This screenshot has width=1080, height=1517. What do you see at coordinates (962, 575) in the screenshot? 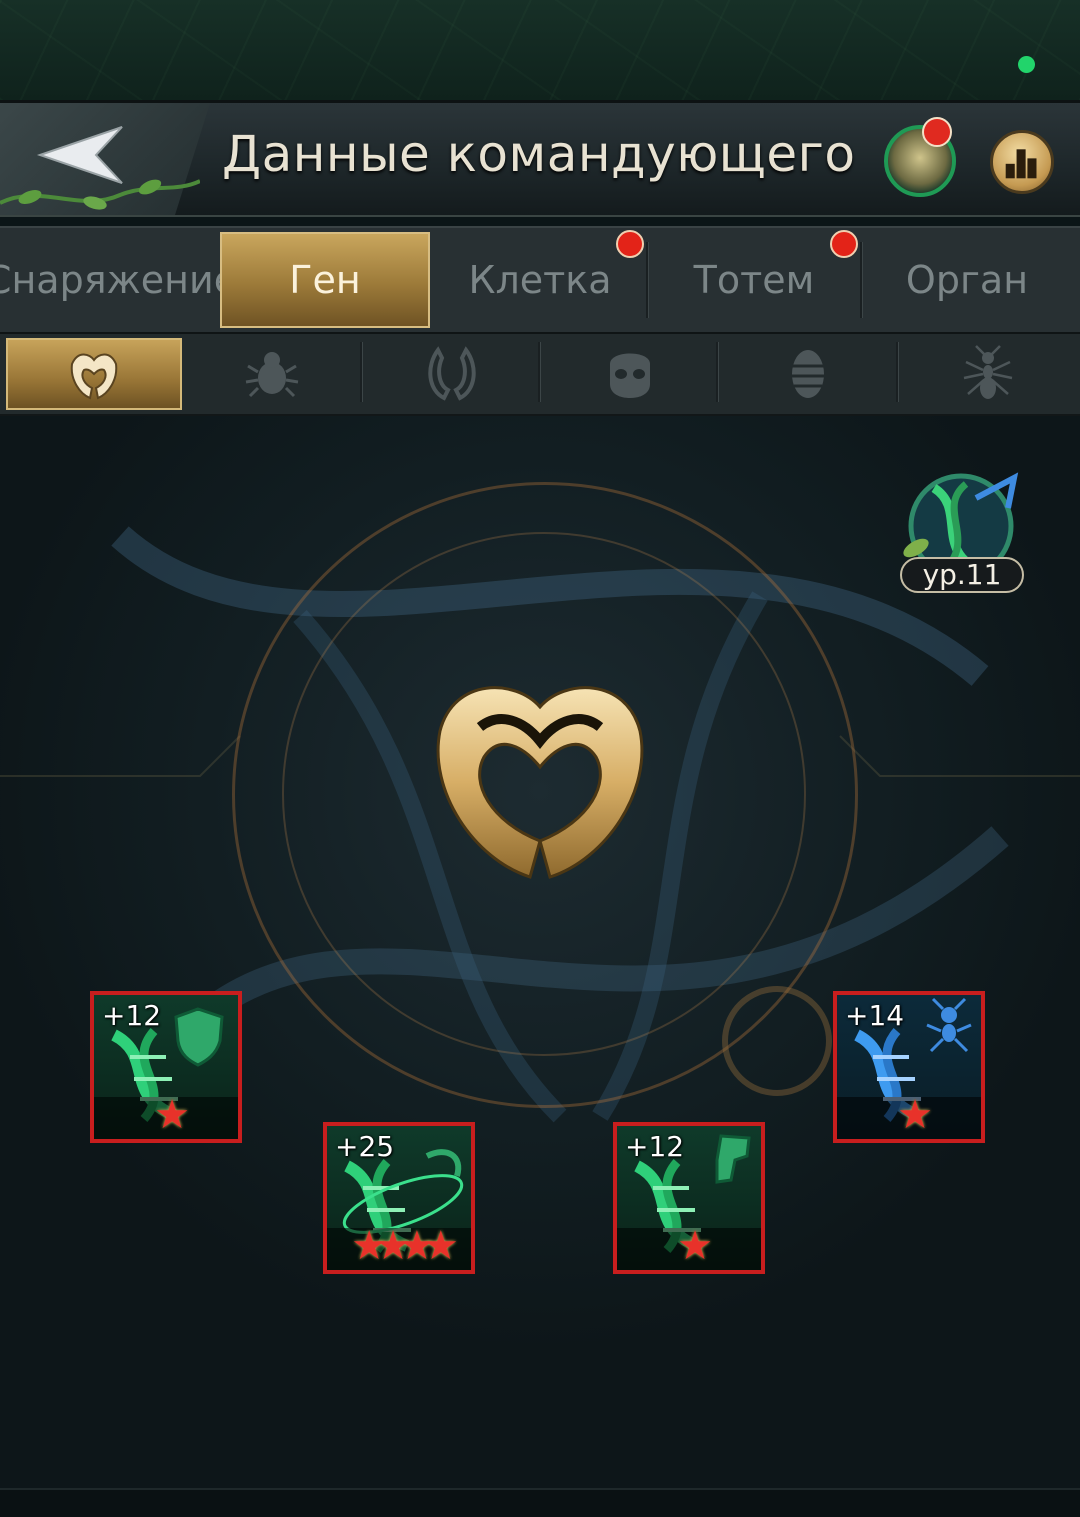
I see `gene-level-label: ур.11` at bounding box center [962, 575].